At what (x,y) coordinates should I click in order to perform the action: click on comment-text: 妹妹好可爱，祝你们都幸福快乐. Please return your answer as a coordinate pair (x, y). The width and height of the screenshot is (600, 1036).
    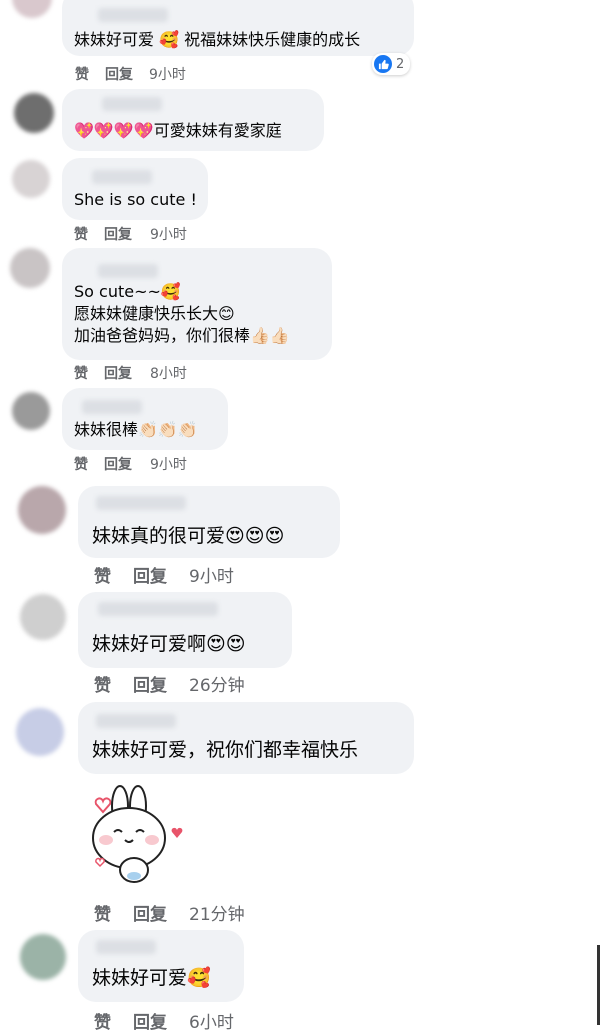
    Looking at the image, I should click on (225, 750).